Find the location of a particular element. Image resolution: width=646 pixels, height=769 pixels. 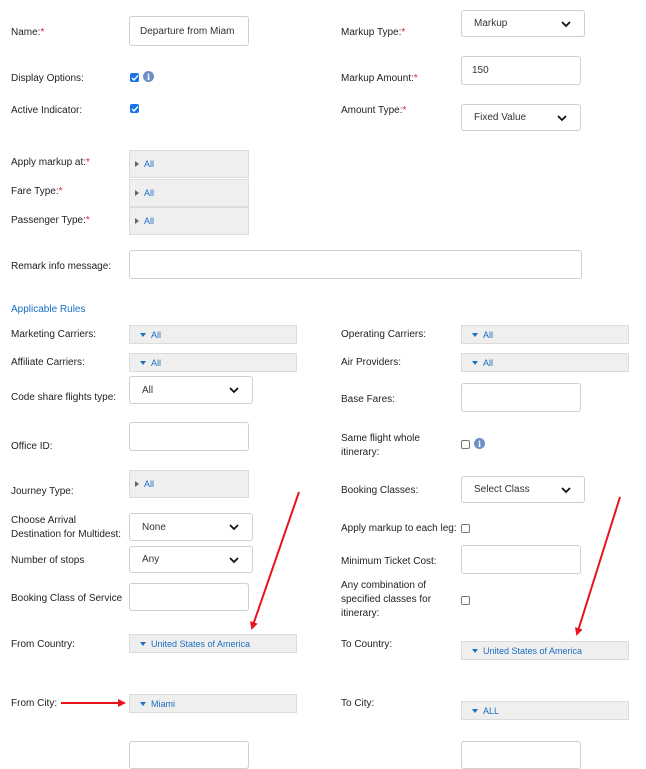

stops-label: Number of stops is located at coordinates (48, 560).